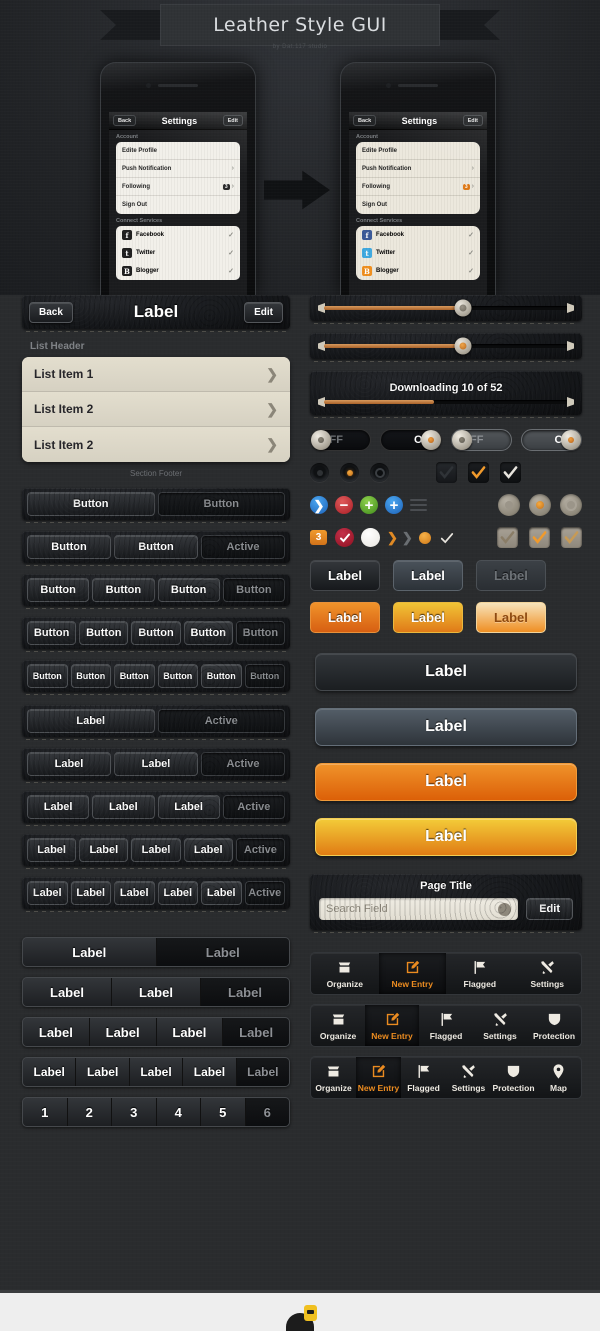 The width and height of the screenshot is (600, 1331). I want to click on tabbar-item-map: Map, so click(558, 1077).